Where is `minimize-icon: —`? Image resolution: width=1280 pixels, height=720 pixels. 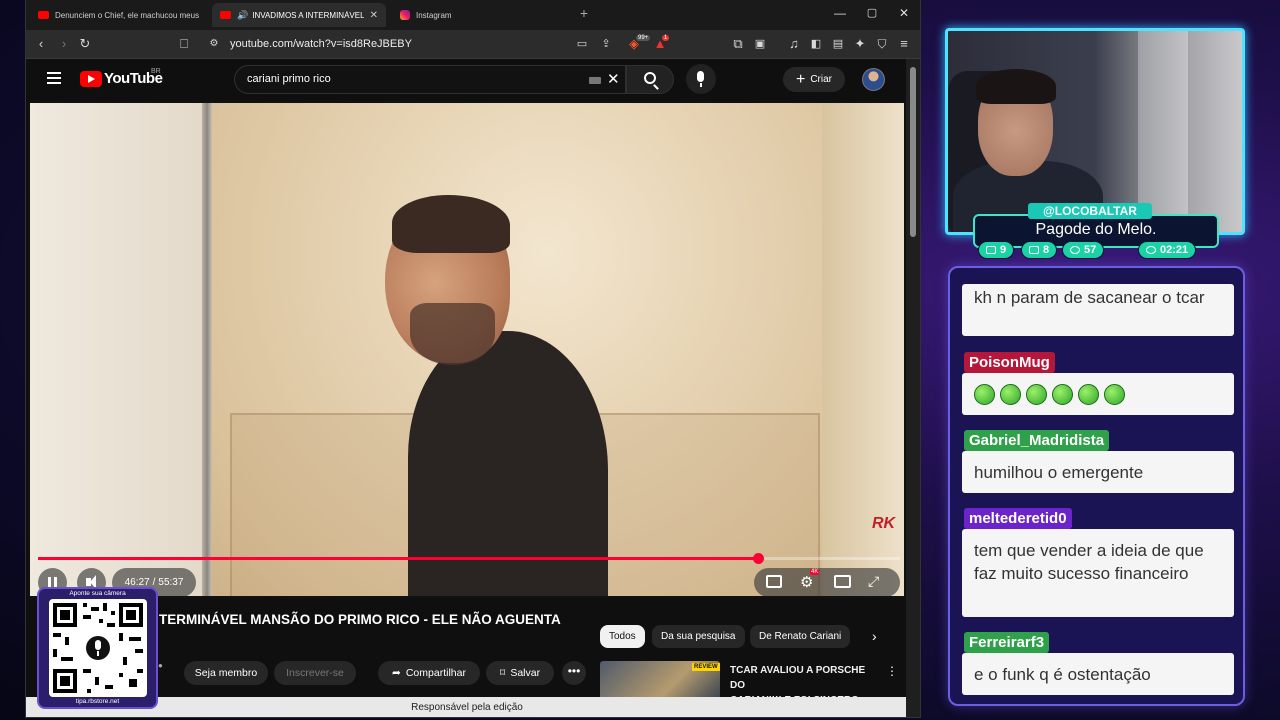 minimize-icon: — is located at coordinates (840, 13).